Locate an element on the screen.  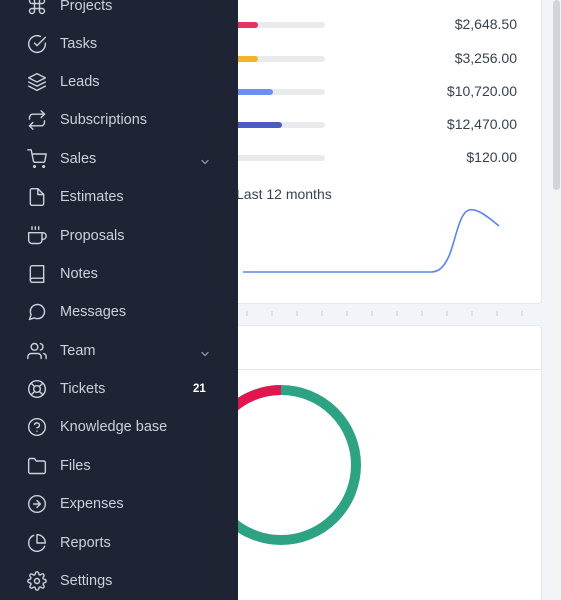
sidebar-item-label: Tickets is located at coordinates (83, 389).